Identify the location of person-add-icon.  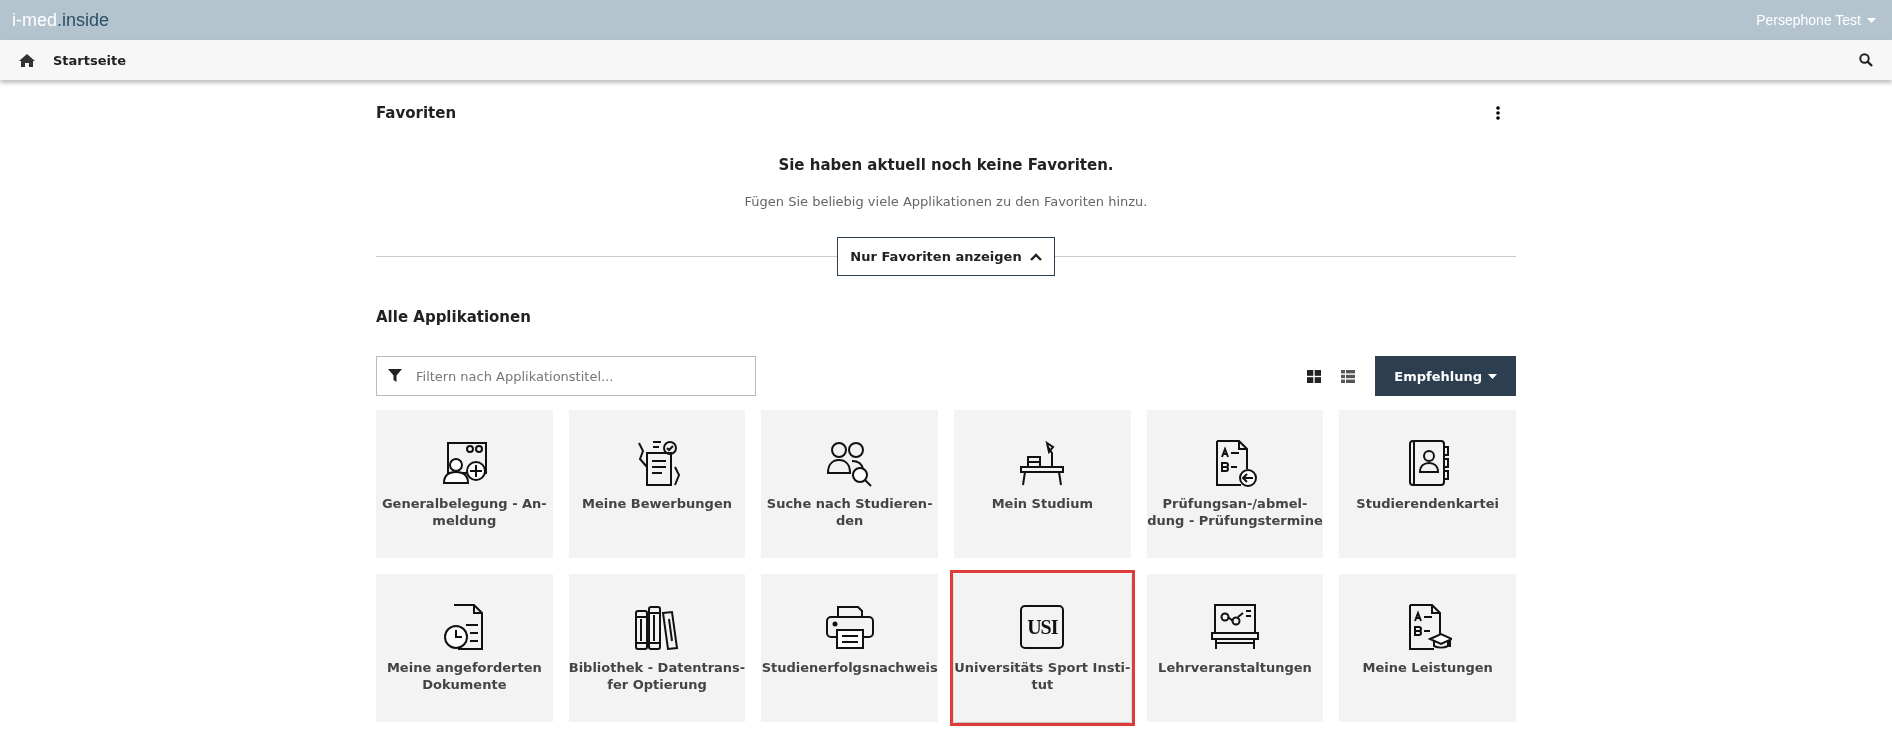
(464, 463).